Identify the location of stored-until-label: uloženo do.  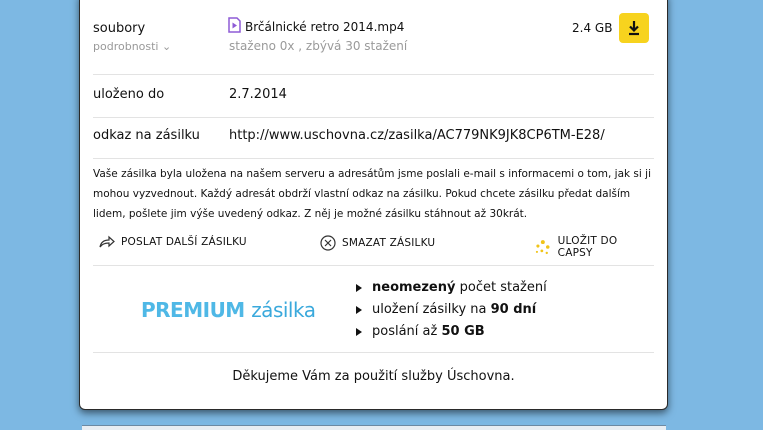
(129, 94).